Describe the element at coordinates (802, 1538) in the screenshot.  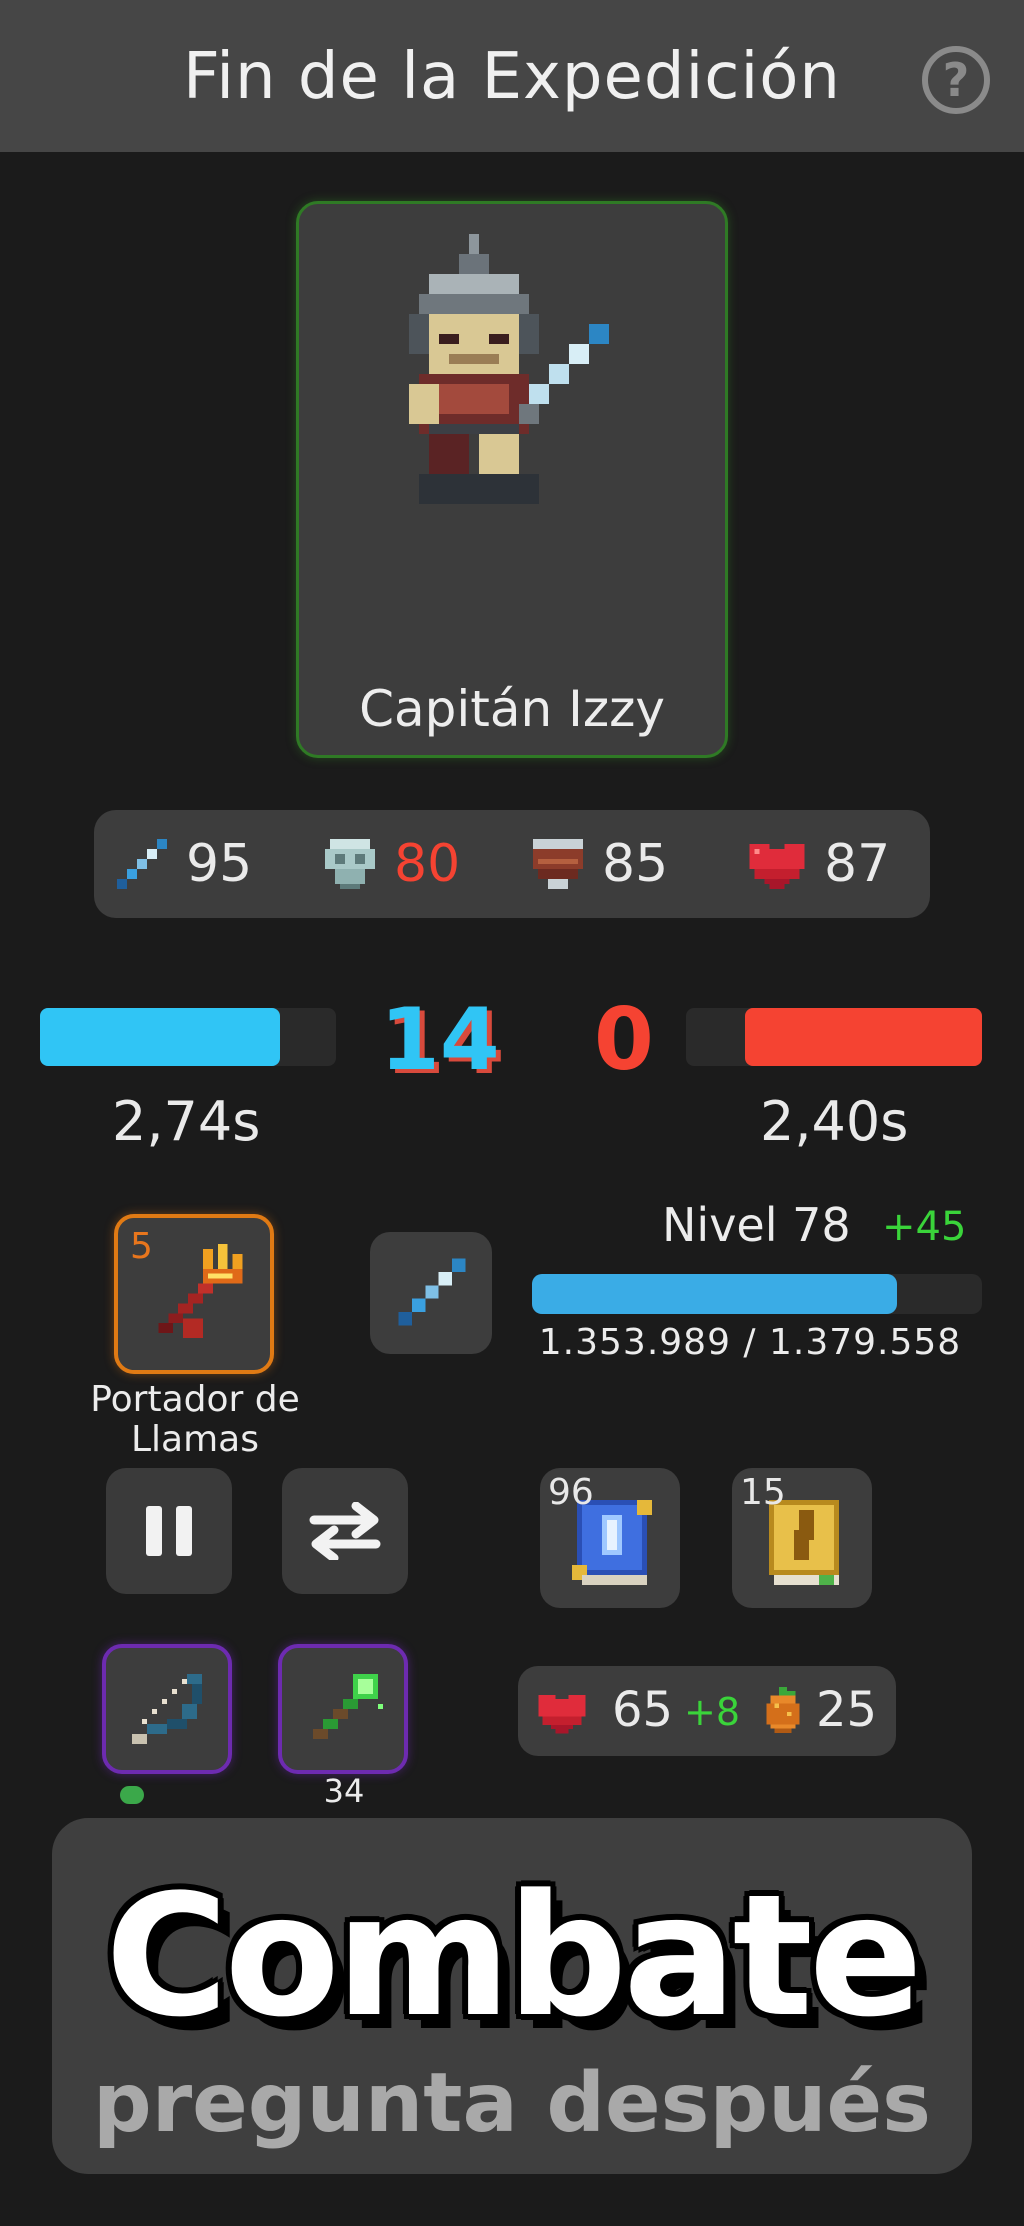
I see `spellbook-slot-gold: 15` at that location.